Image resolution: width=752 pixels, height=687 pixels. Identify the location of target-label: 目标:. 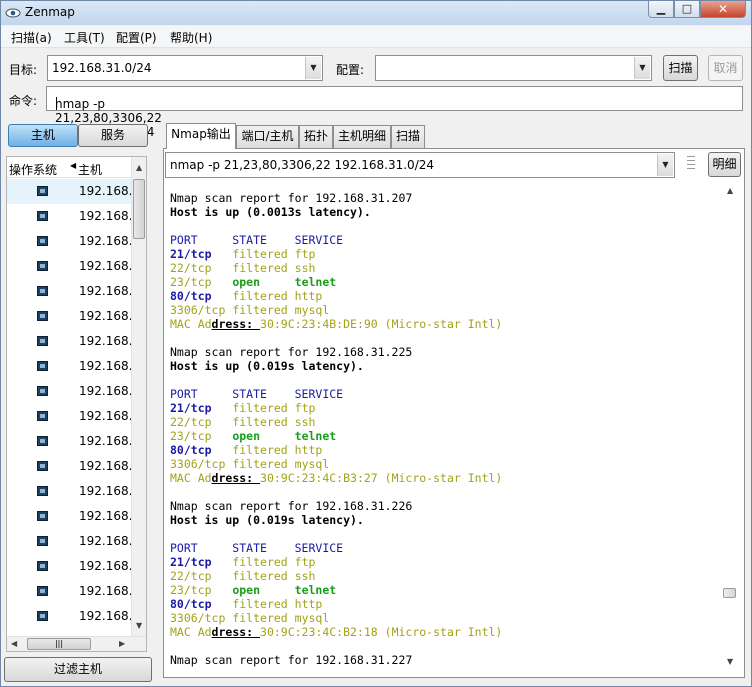
(23, 70).